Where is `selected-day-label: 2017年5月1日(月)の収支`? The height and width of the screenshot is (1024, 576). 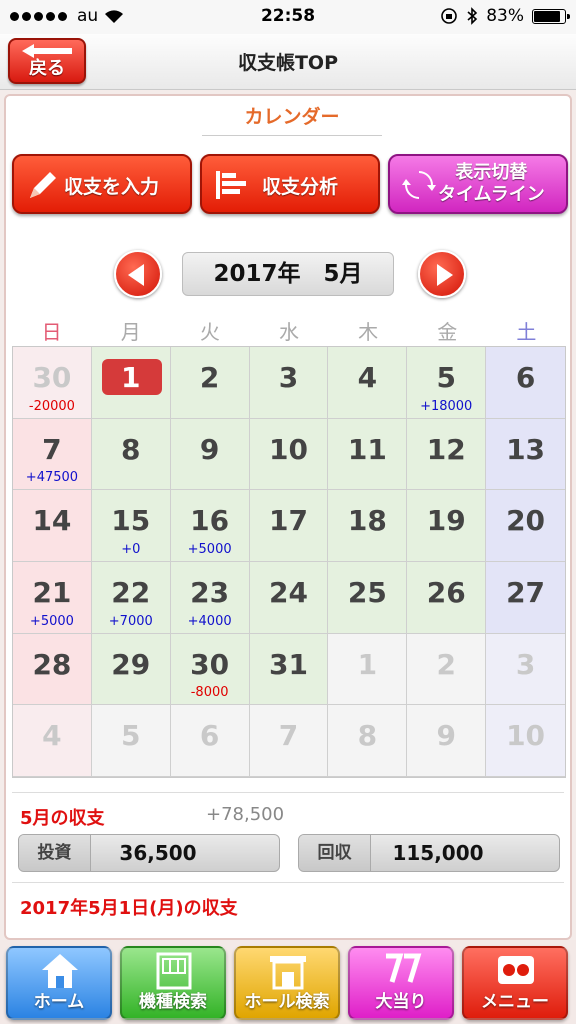
selected-day-label: 2017年5月1日(月)の収支 is located at coordinates (129, 908).